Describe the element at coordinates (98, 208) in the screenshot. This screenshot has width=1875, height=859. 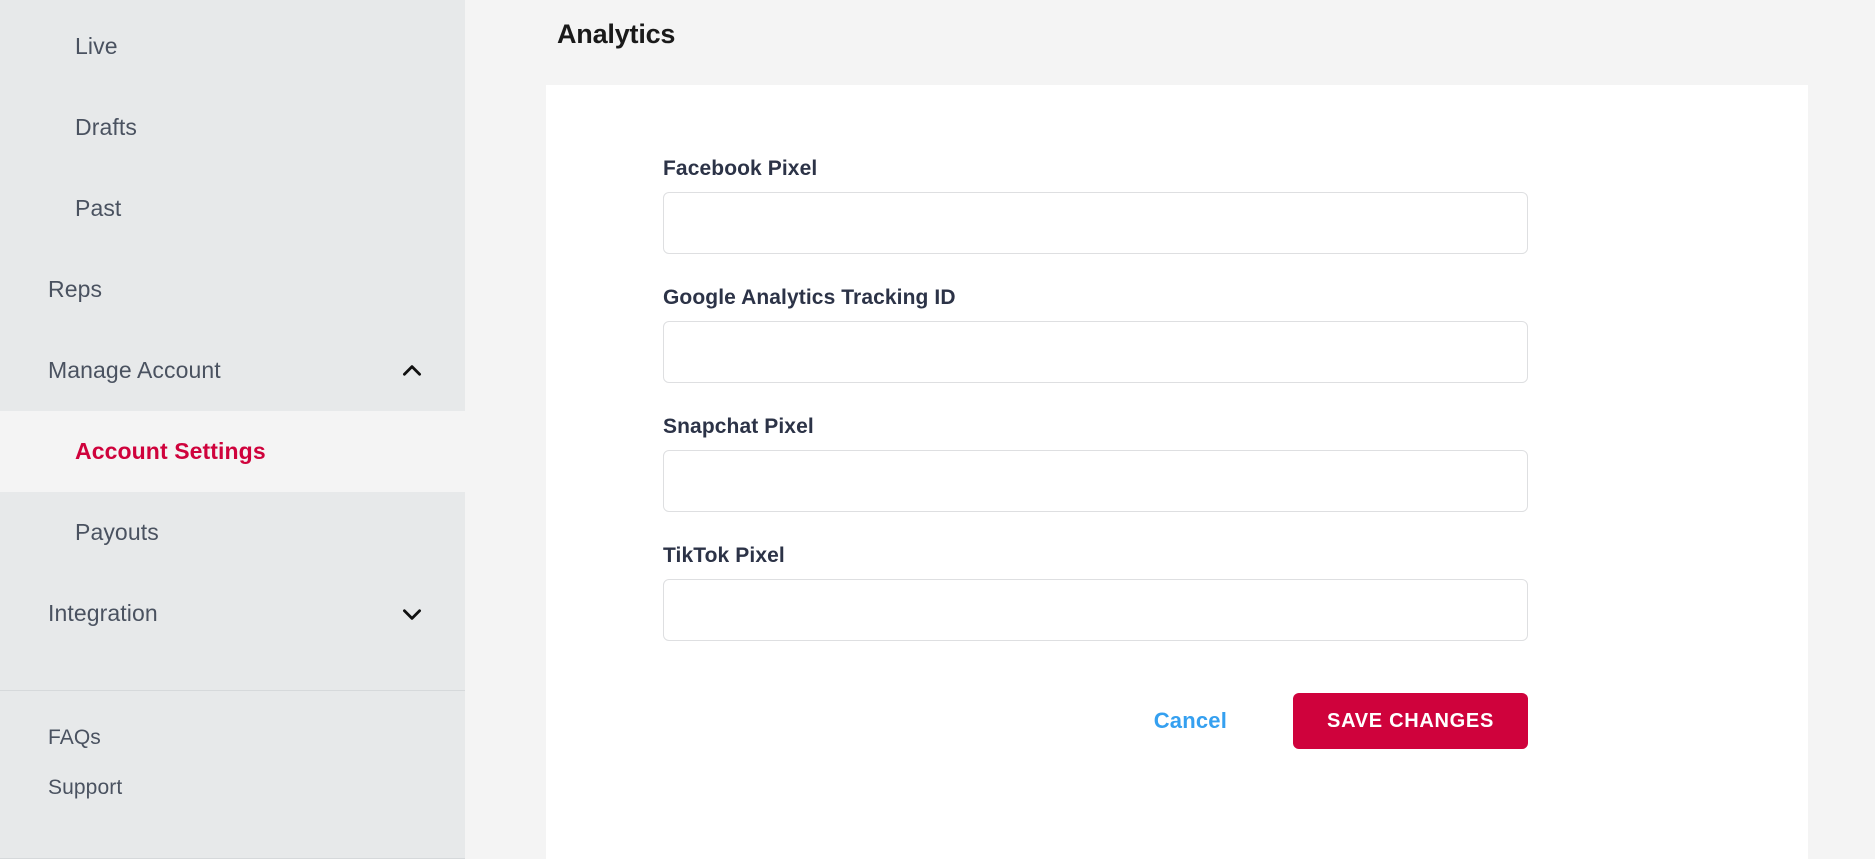
I see `sidebar-item-label: Past` at that location.